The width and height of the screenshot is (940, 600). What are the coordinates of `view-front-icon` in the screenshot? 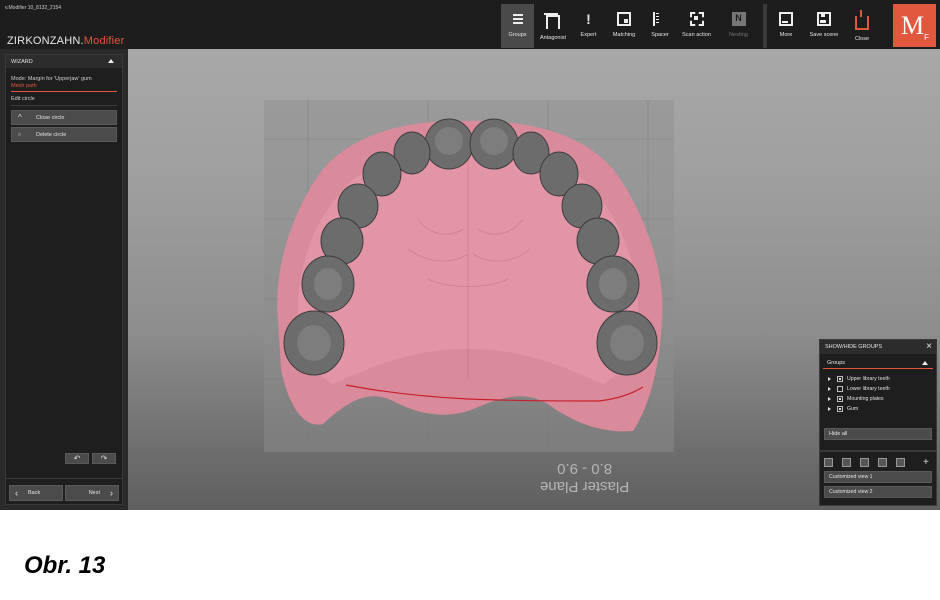 It's located at (846, 462).